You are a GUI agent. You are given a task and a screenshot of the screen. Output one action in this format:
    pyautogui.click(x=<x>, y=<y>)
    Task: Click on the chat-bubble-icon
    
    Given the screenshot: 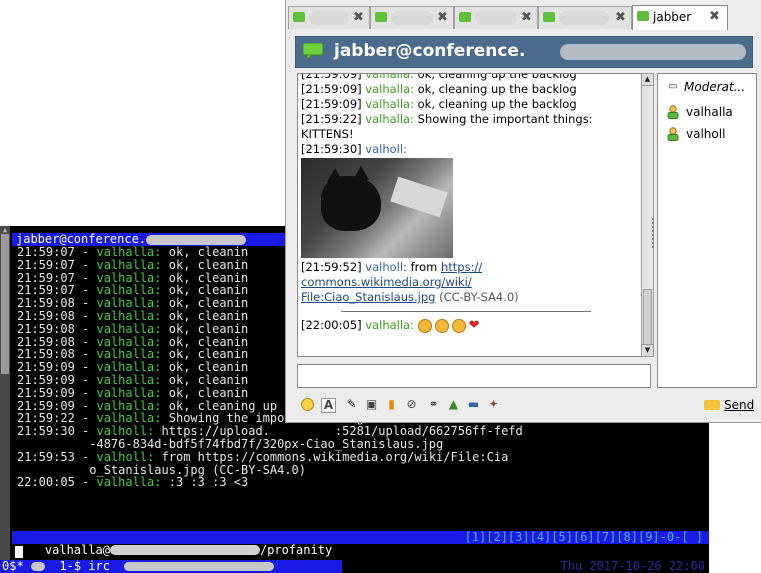 What is the action you would take?
    pyautogui.click(x=313, y=51)
    